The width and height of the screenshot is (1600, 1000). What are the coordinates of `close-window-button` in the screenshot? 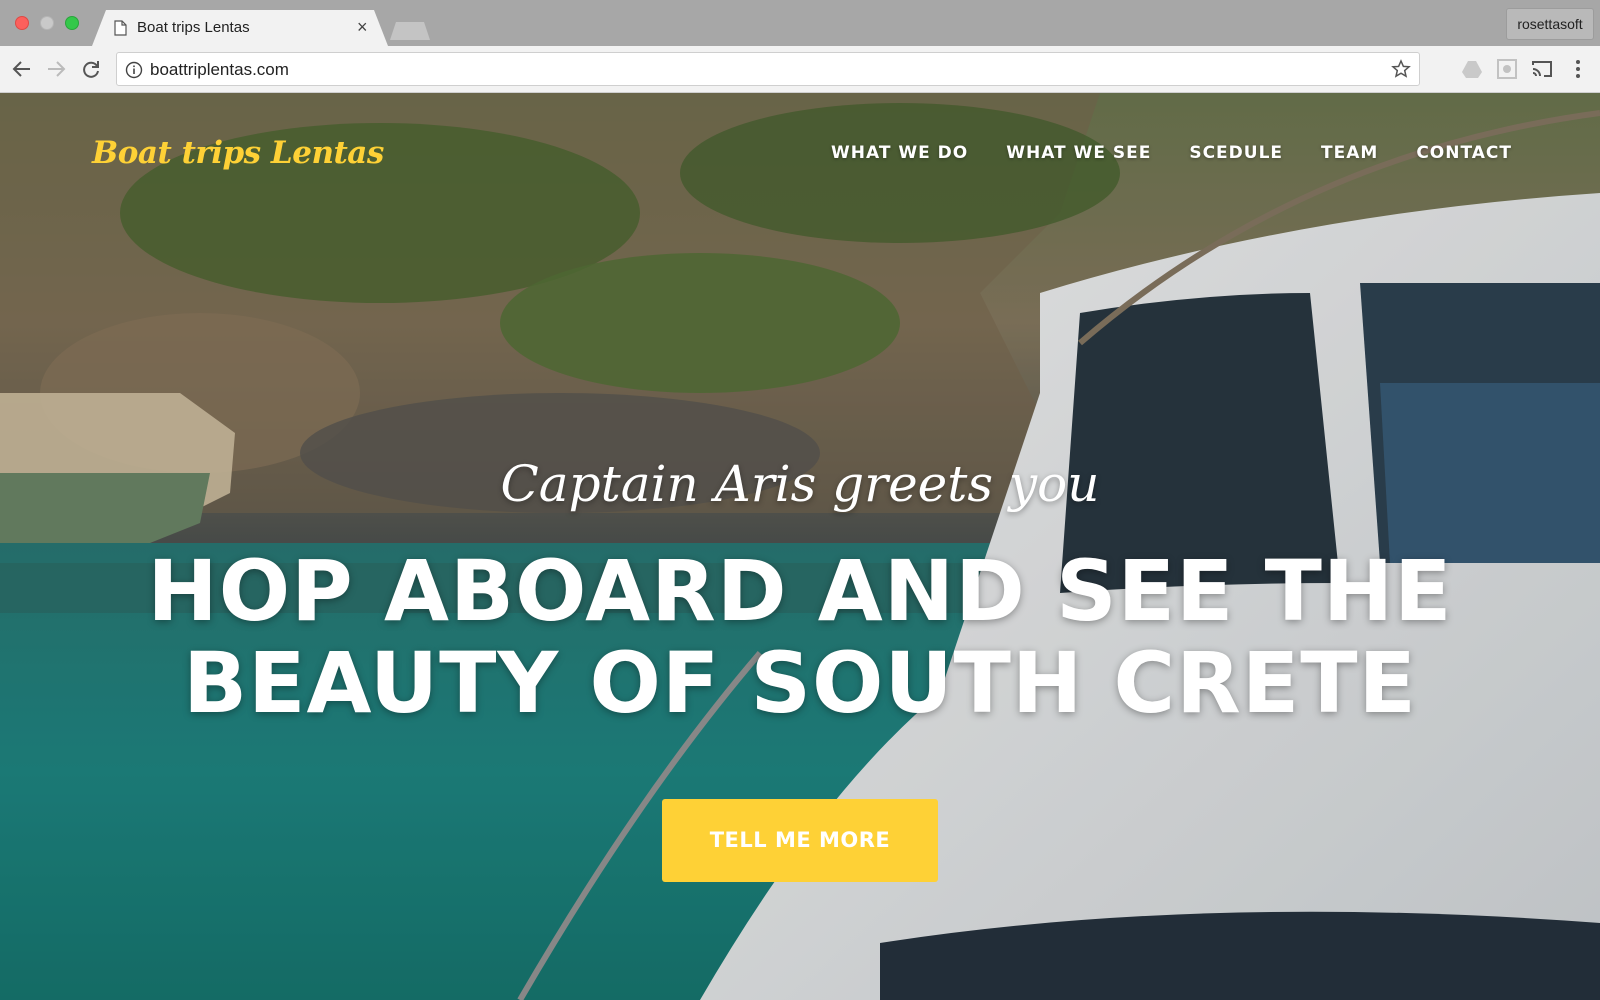 It's located at (22, 23).